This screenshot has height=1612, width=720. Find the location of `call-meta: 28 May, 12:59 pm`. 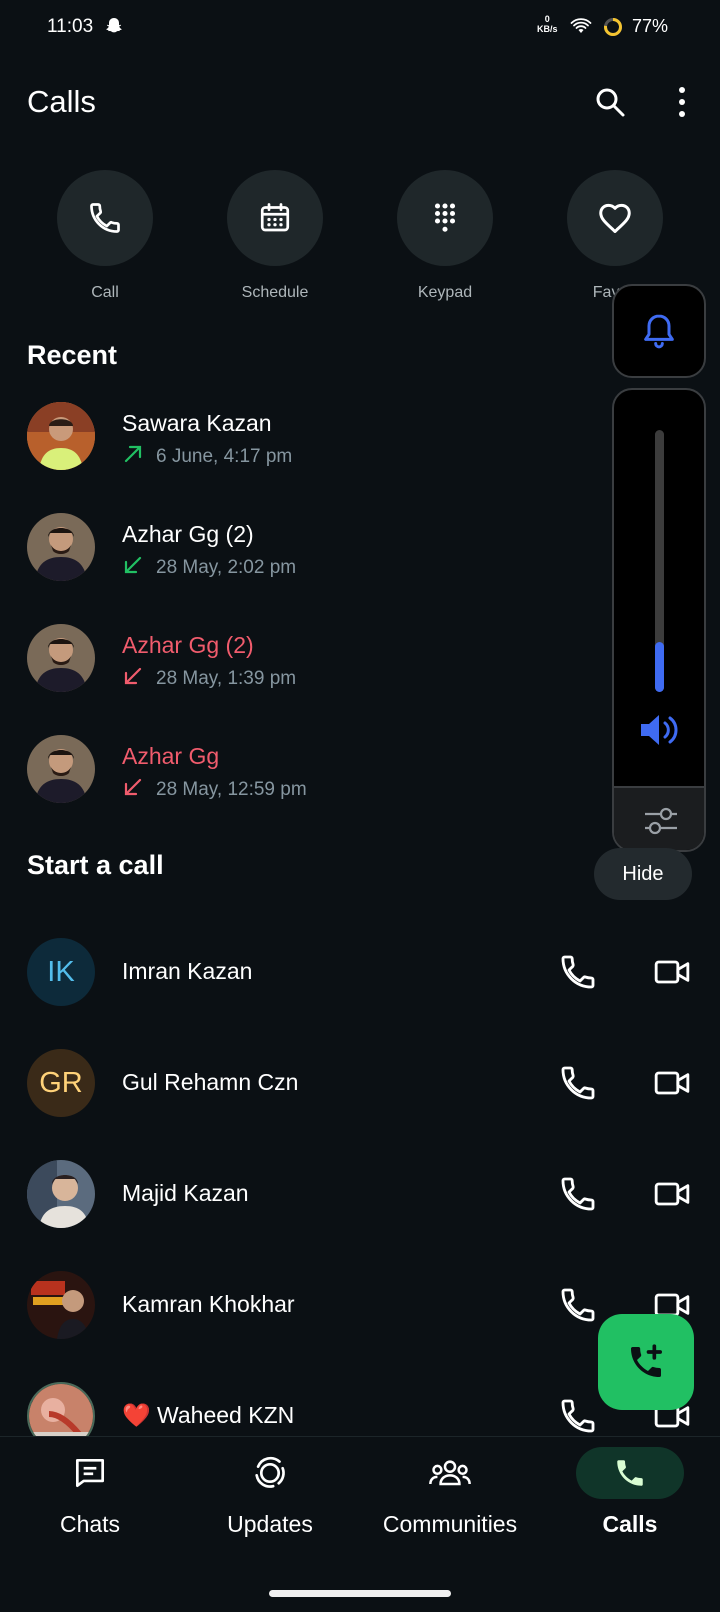

call-meta: 28 May, 12:59 pm is located at coordinates (214, 788).